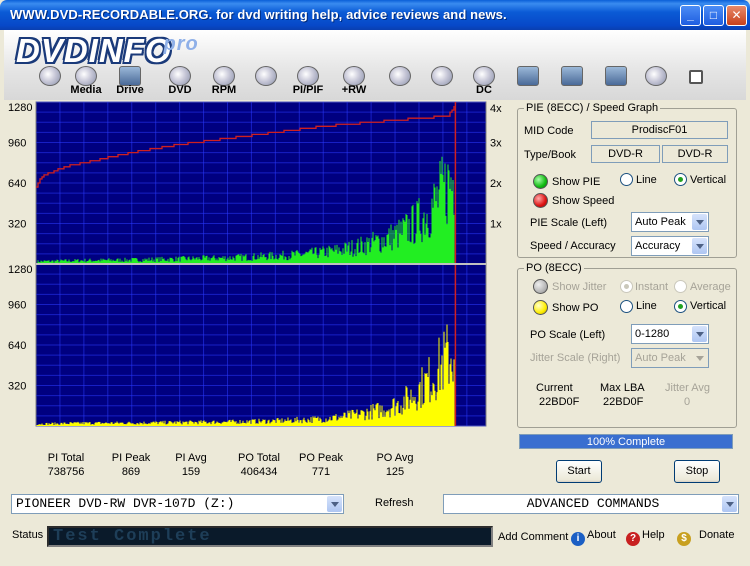 The width and height of the screenshot is (750, 566). Describe the element at coordinates (540, 181) in the screenshot. I see `show-pie-toggle` at that location.